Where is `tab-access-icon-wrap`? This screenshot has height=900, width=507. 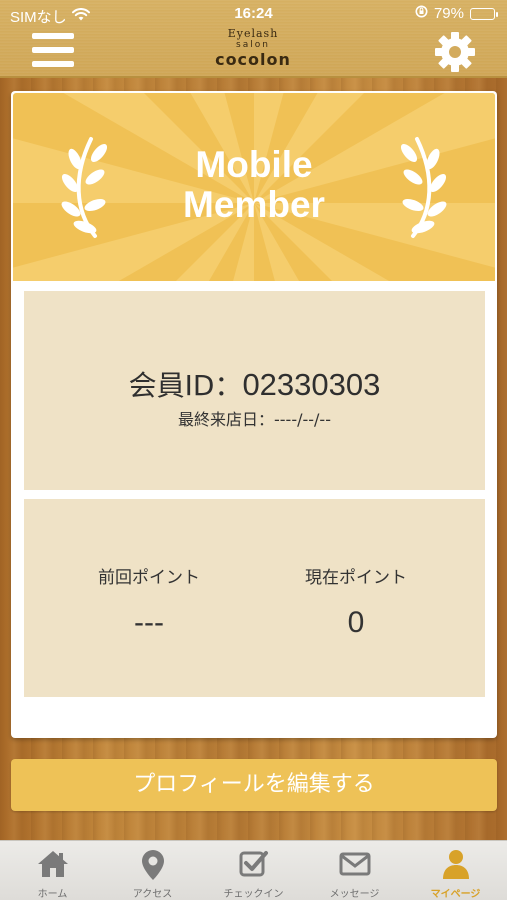 tab-access-icon-wrap is located at coordinates (152, 865).